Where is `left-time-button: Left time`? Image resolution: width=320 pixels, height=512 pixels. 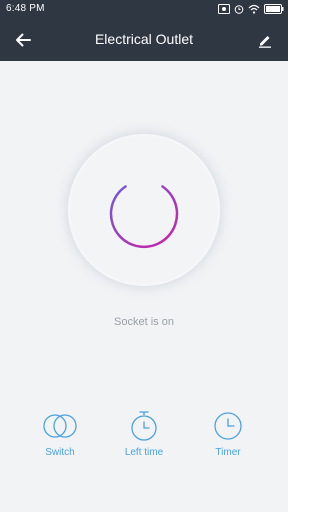 left-time-button: Left time is located at coordinates (144, 434).